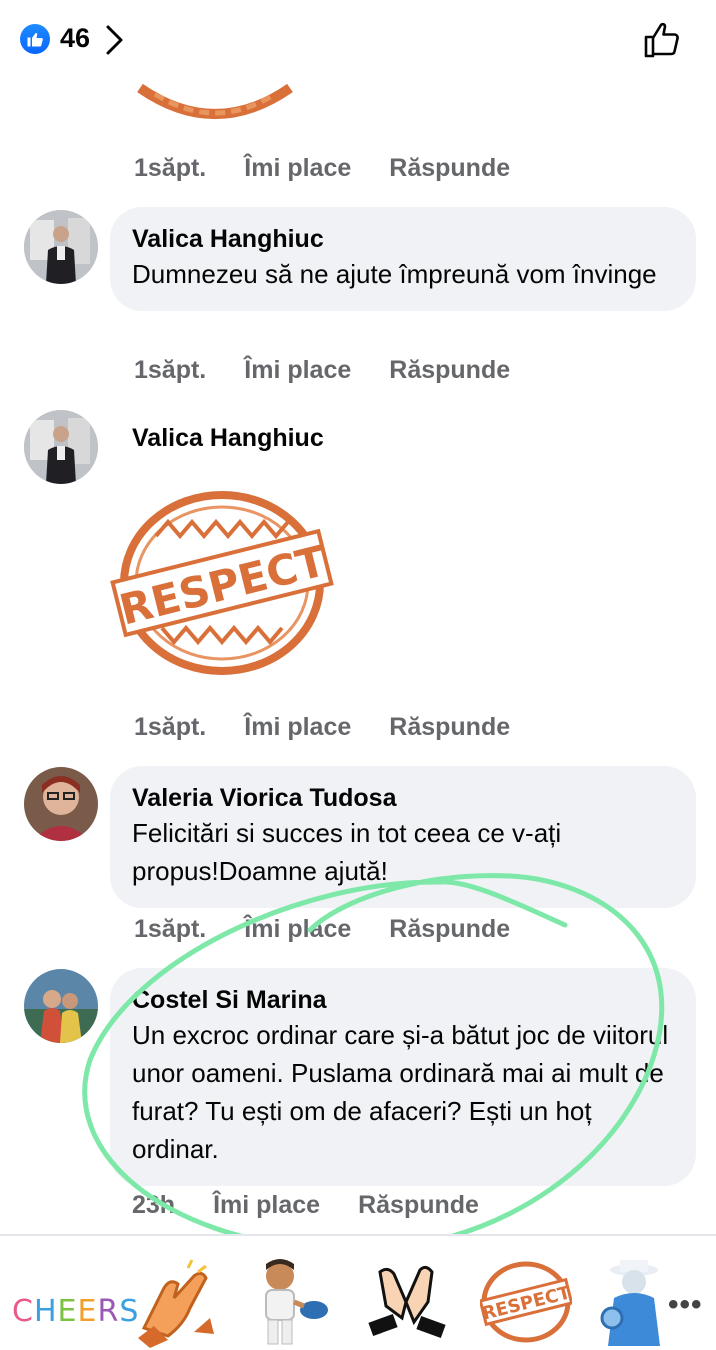 The width and height of the screenshot is (716, 1350). Describe the element at coordinates (358, 1293) in the screenshot. I see `sticker-bar: CHEERS RESPECT •••` at that location.